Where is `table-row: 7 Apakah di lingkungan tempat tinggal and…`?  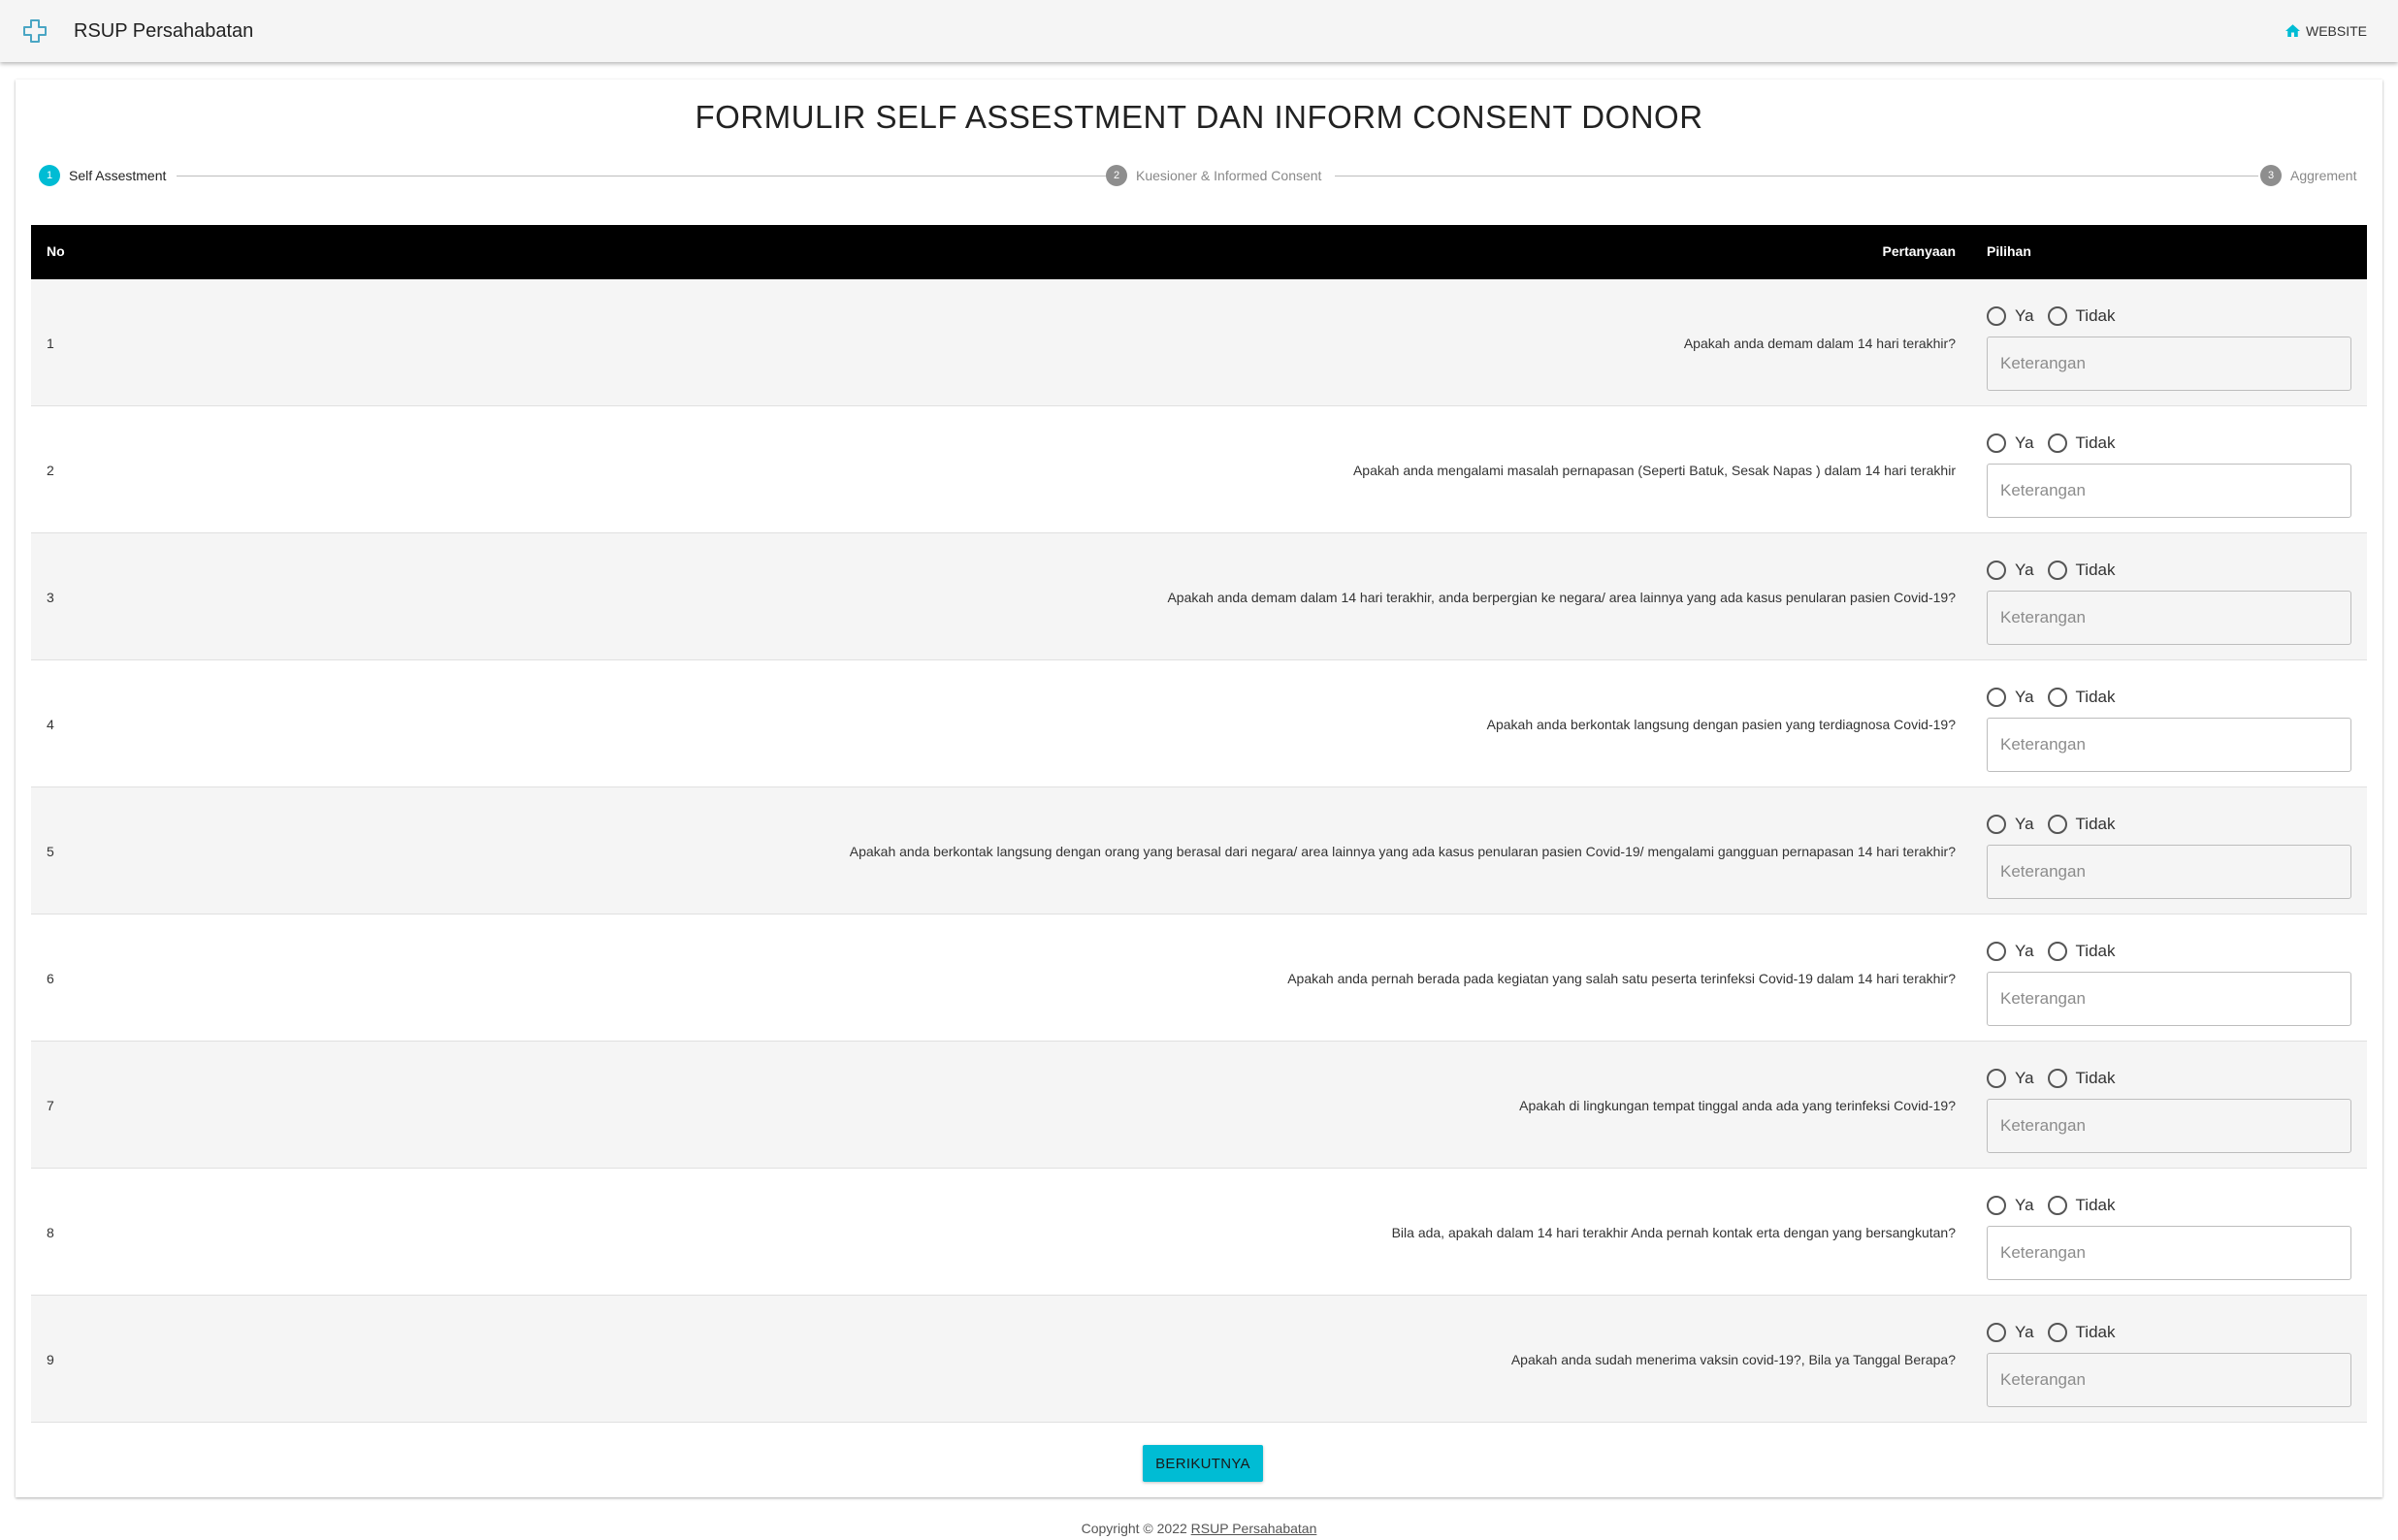
table-row: 7 Apakah di lingkungan tempat tinggal and… is located at coordinates (1199, 1105).